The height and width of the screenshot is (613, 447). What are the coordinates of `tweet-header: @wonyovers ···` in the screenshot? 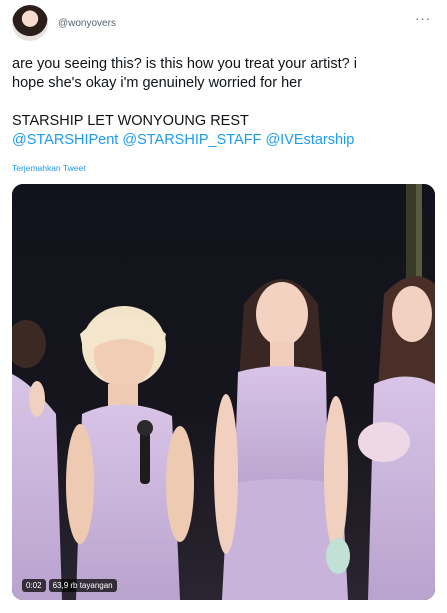 It's located at (223, 25).